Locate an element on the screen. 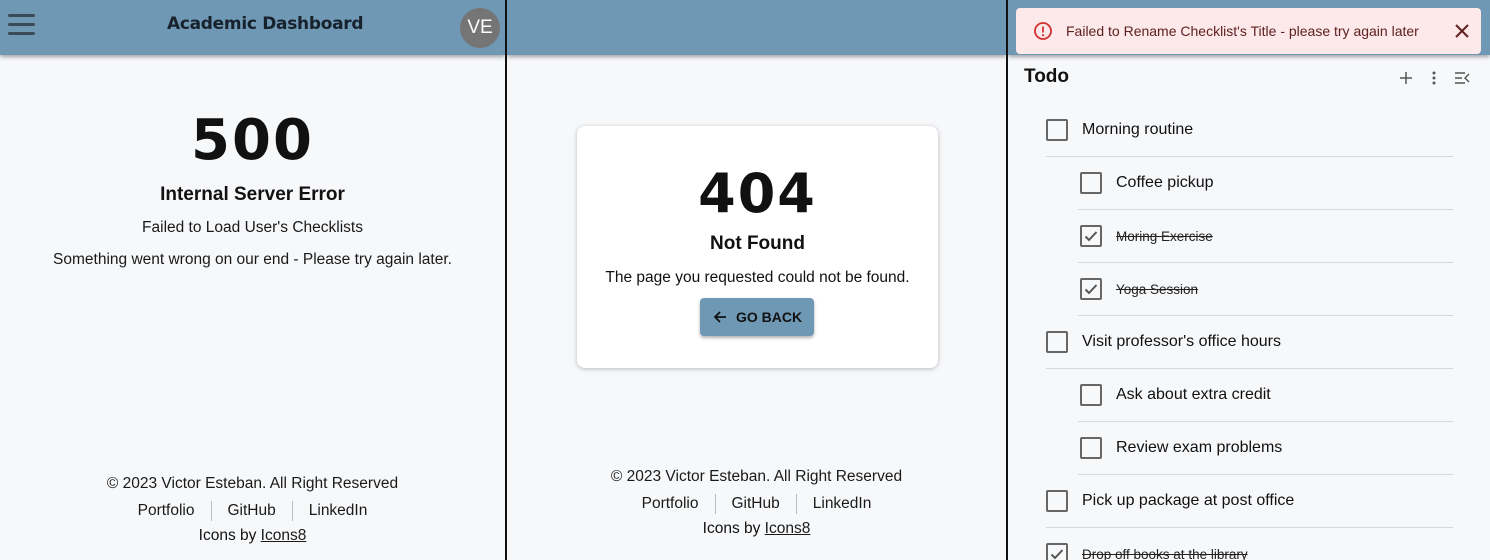 The height and width of the screenshot is (560, 1490). go-back-button: GO BACK is located at coordinates (757, 317).